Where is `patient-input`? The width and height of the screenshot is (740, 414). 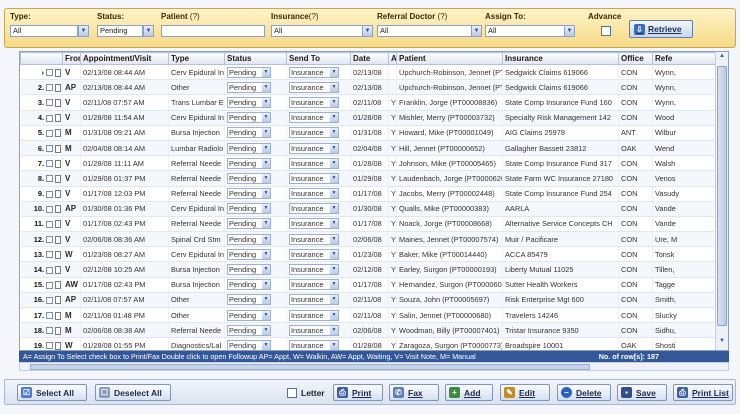 patient-input is located at coordinates (213, 31).